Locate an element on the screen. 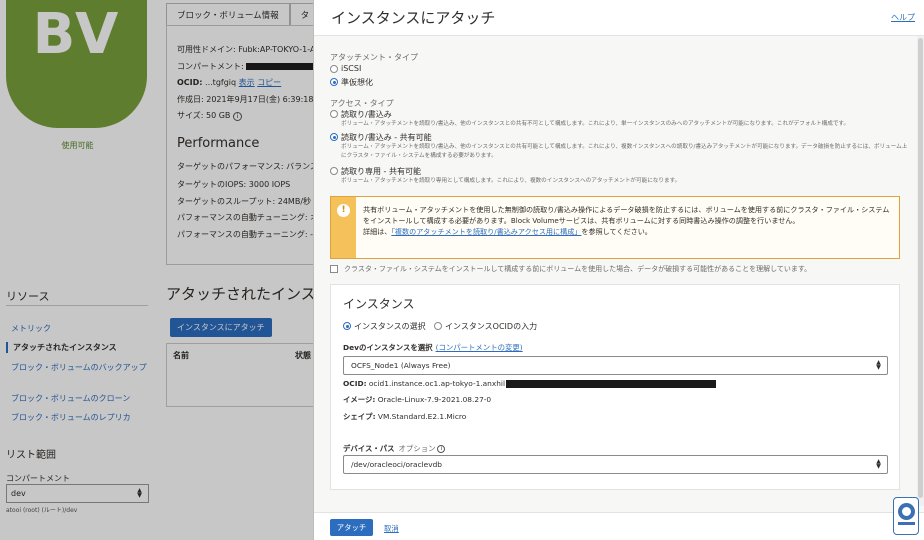 The width and height of the screenshot is (924, 540). scrollbar-thumb is located at coordinates (920, 268).